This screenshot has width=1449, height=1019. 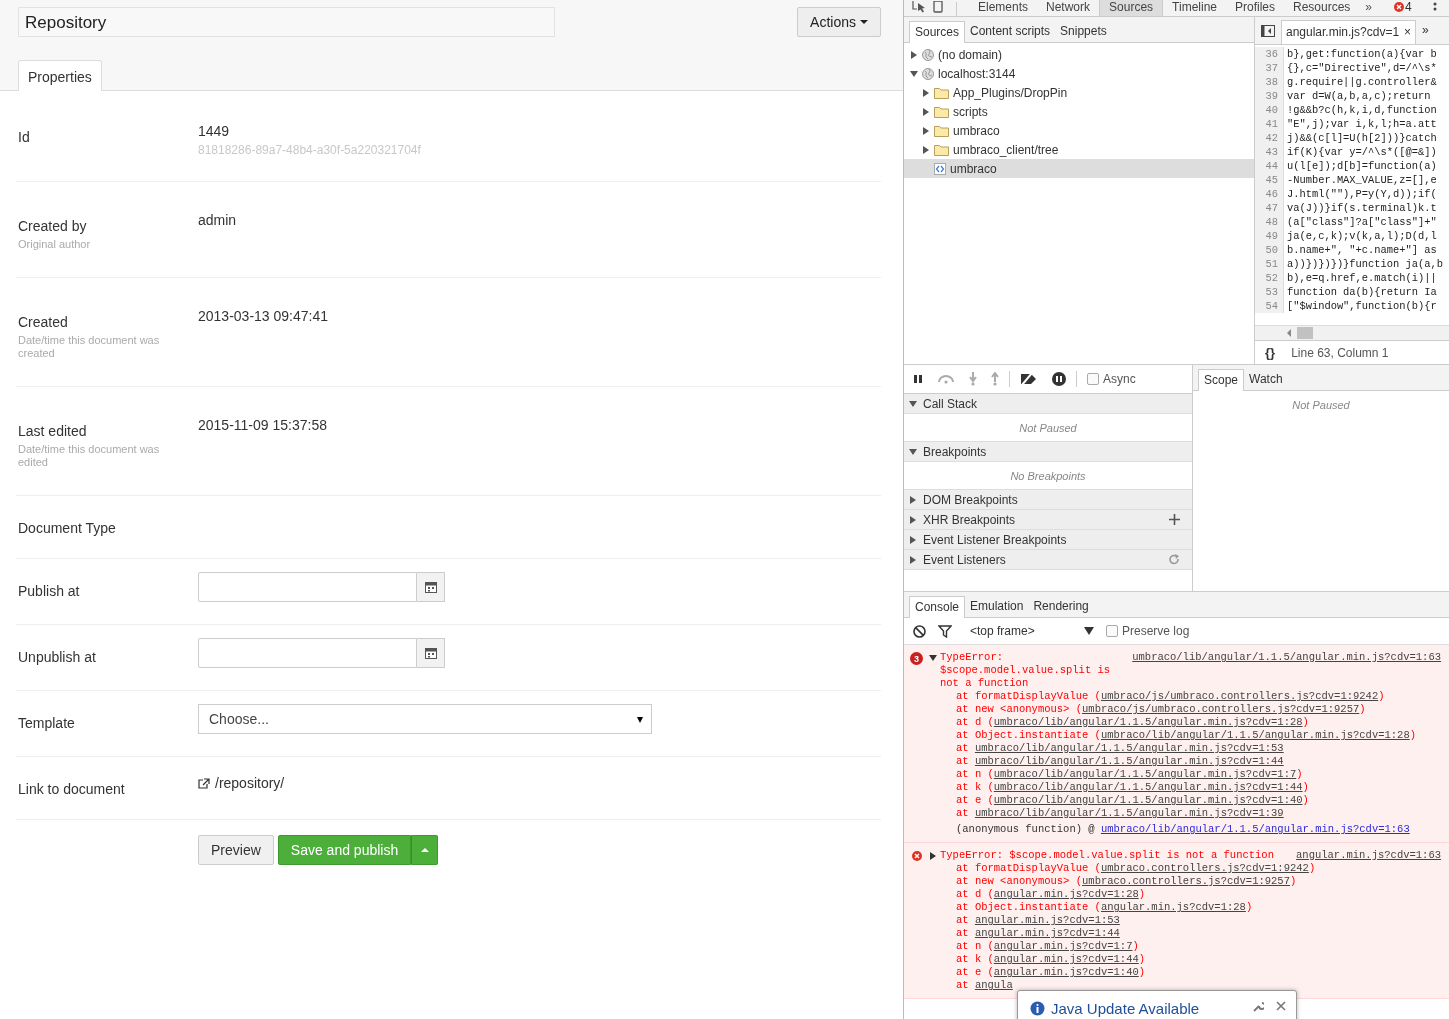 What do you see at coordinates (1059, 379) in the screenshot?
I see `pause-on-exceptions-icon` at bounding box center [1059, 379].